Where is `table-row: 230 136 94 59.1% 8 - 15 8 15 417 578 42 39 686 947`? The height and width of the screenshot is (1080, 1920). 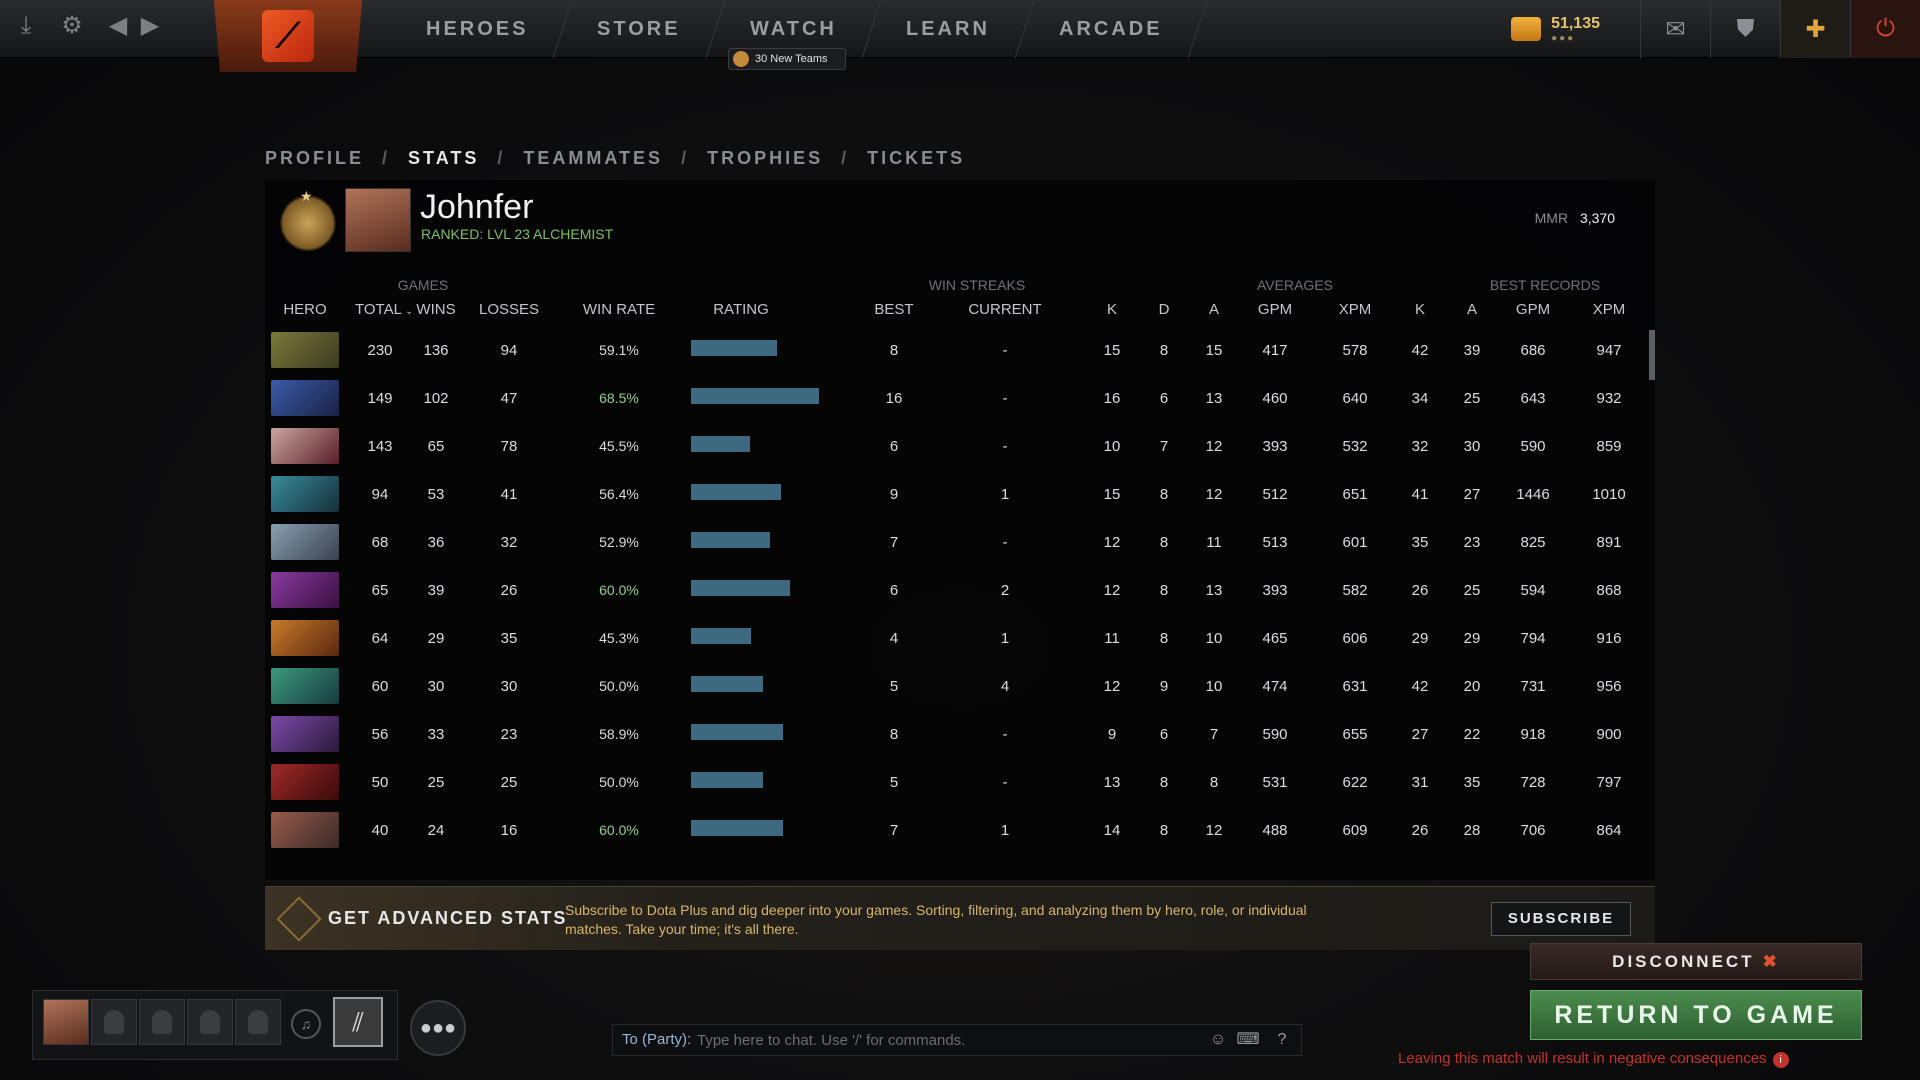 table-row: 230 136 94 59.1% 8 - 15 8 15 417 578 42 39 686 947 is located at coordinates (960, 350).